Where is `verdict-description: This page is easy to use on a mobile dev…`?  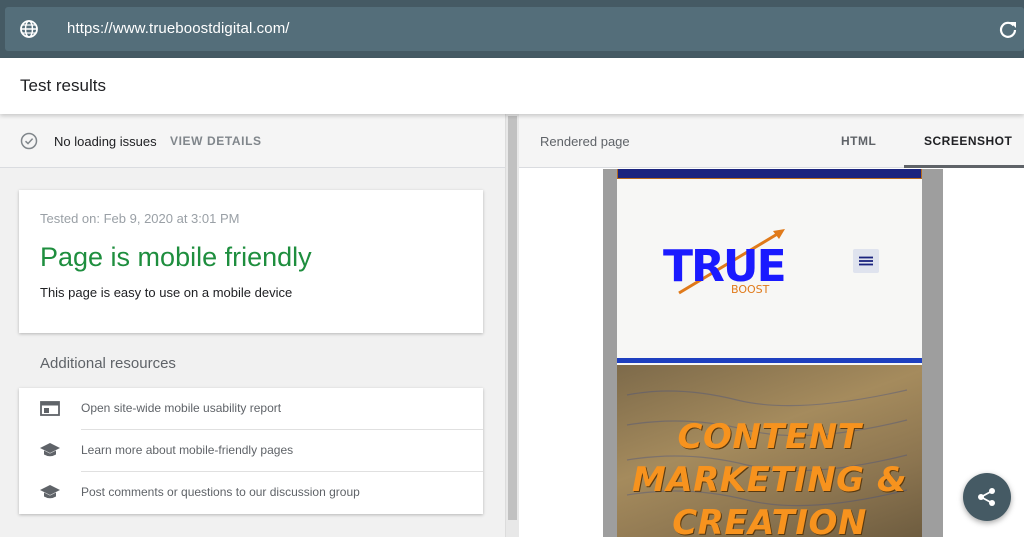
verdict-description: This page is easy to use on a mobile dev… is located at coordinates (166, 292).